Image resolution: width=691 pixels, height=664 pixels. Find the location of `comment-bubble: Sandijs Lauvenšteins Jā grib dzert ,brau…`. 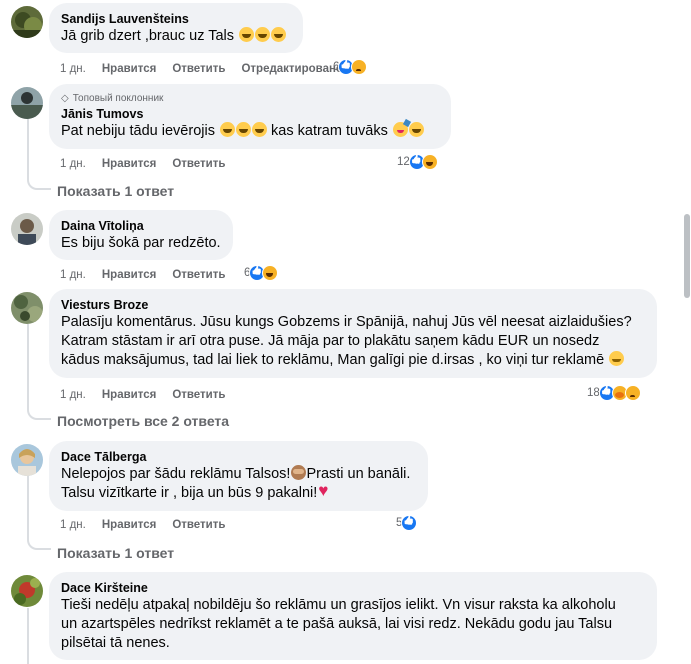

comment-bubble: Sandijs Lauvenšteins Jā grib dzert ,brau… is located at coordinates (176, 28).